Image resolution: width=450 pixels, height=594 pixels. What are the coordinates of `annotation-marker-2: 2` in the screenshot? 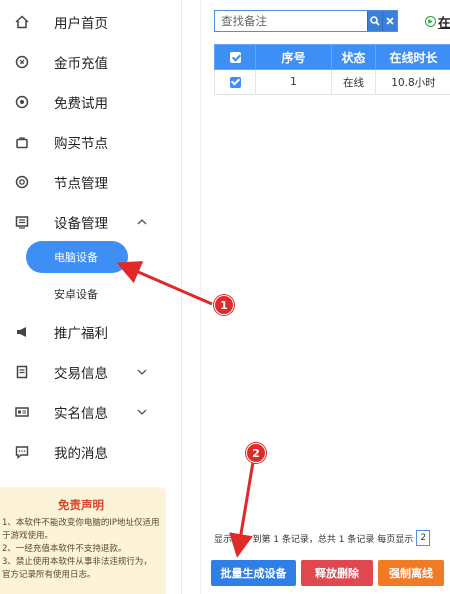 It's located at (256, 453).